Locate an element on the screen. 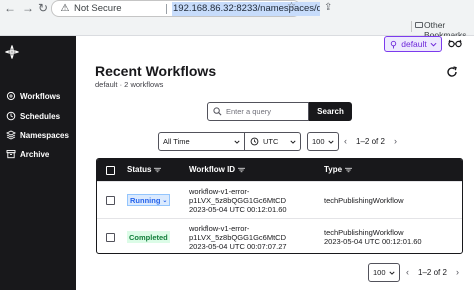 The width and height of the screenshot is (474, 290). timezone-value: UTC is located at coordinates (271, 141).